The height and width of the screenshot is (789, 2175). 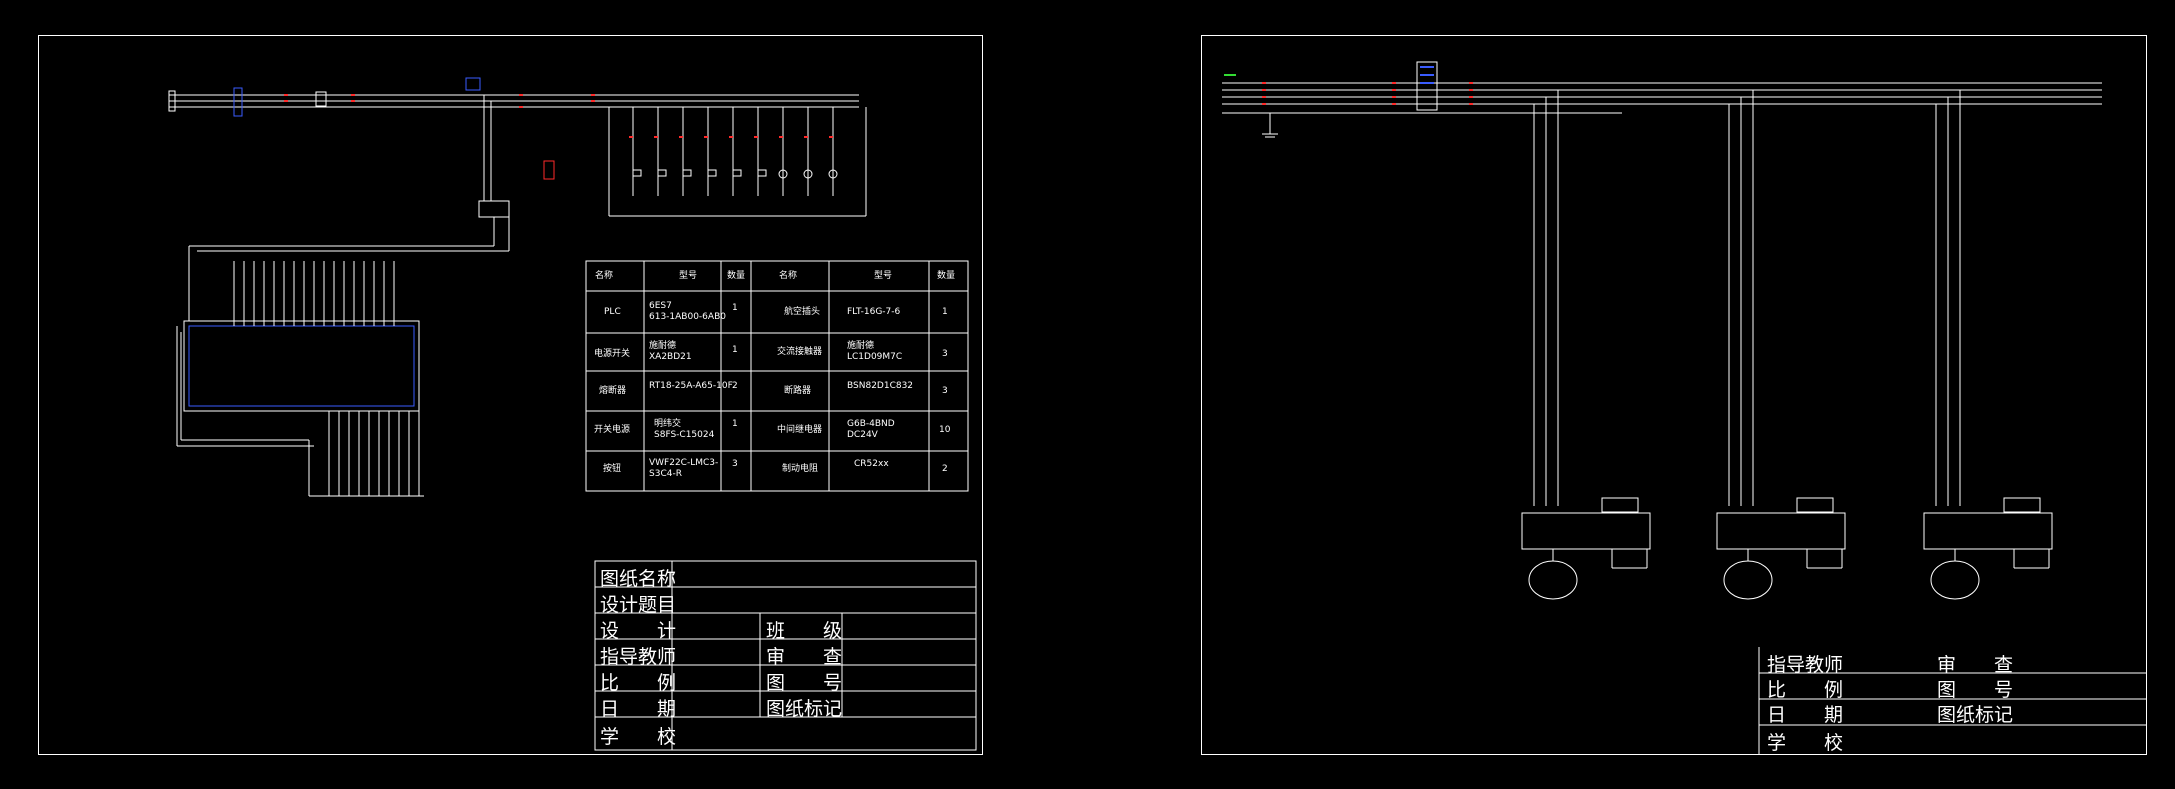 What do you see at coordinates (1805, 690) in the screenshot?
I see `rtb-scale-label: 比 例` at bounding box center [1805, 690].